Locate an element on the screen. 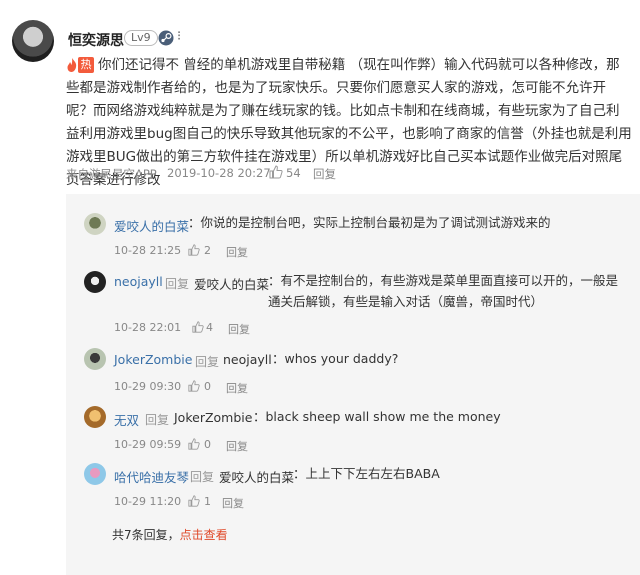 The height and width of the screenshot is (575, 640). reply-timestamp: 10-29 09:59 is located at coordinates (148, 444).